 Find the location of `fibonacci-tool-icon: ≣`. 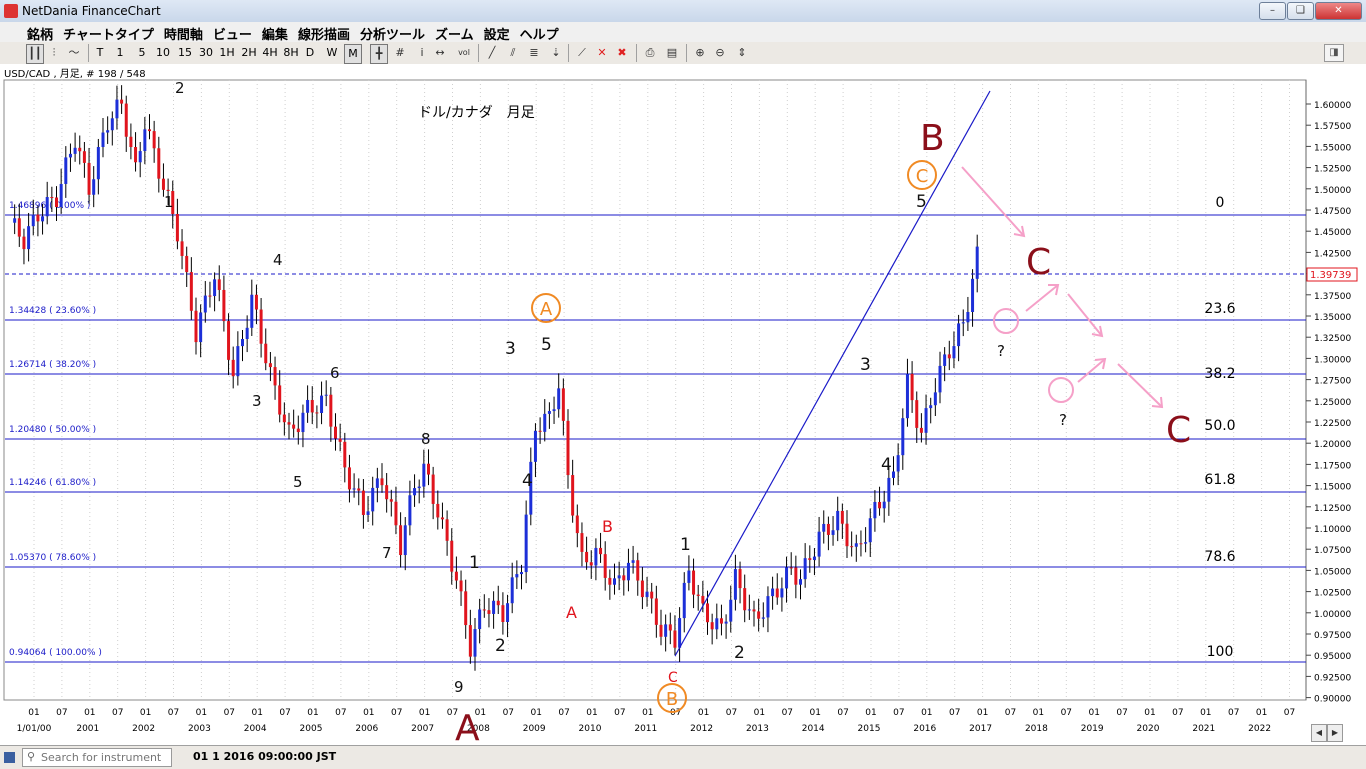

fibonacci-tool-icon: ≣ is located at coordinates (534, 53).